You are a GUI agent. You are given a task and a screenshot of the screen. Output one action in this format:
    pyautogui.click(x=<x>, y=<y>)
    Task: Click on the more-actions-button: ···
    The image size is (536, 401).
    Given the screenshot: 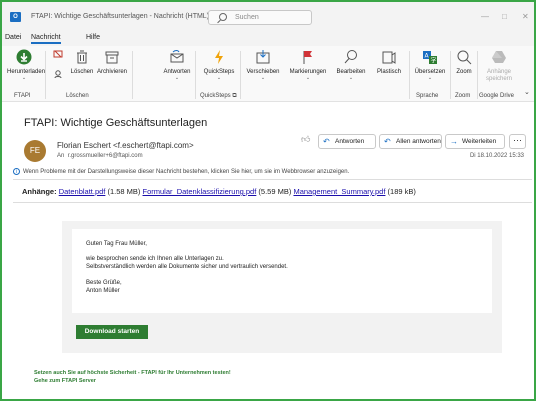 What is the action you would take?
    pyautogui.click(x=517, y=141)
    